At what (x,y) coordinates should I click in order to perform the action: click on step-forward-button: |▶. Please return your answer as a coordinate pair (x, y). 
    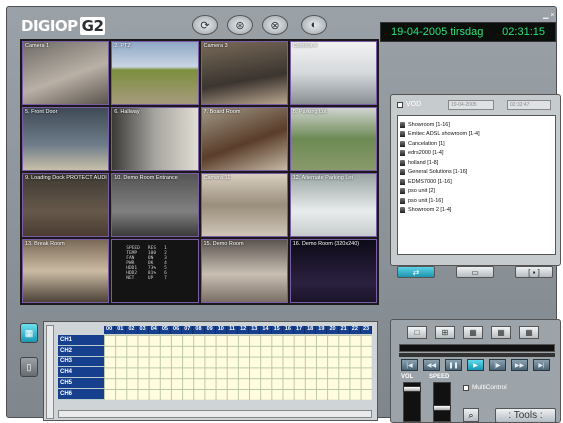
    Looking at the image, I should click on (497, 365).